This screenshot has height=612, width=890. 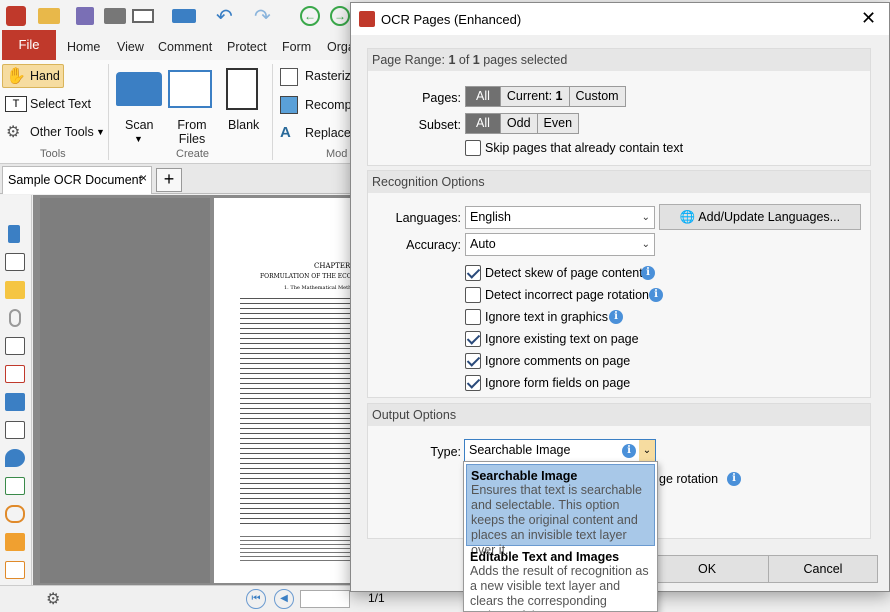 What do you see at coordinates (473, 383) in the screenshot?
I see `ignore-form-fields-checkbox` at bounding box center [473, 383].